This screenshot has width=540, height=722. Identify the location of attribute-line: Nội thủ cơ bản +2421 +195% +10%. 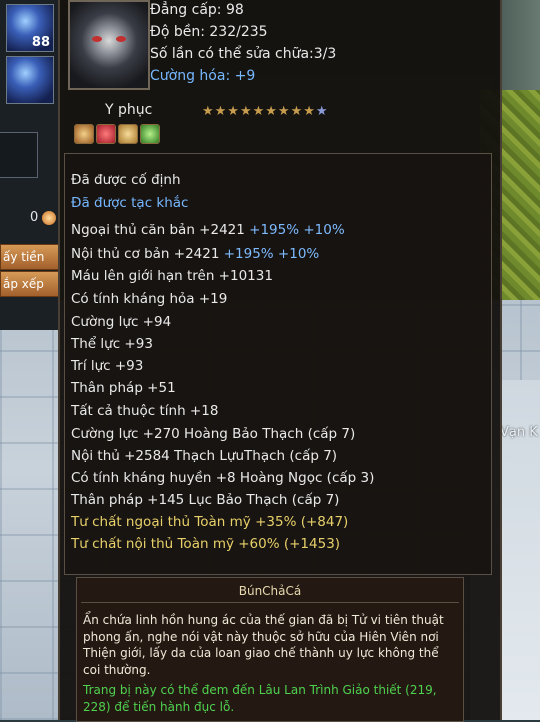
(195, 254).